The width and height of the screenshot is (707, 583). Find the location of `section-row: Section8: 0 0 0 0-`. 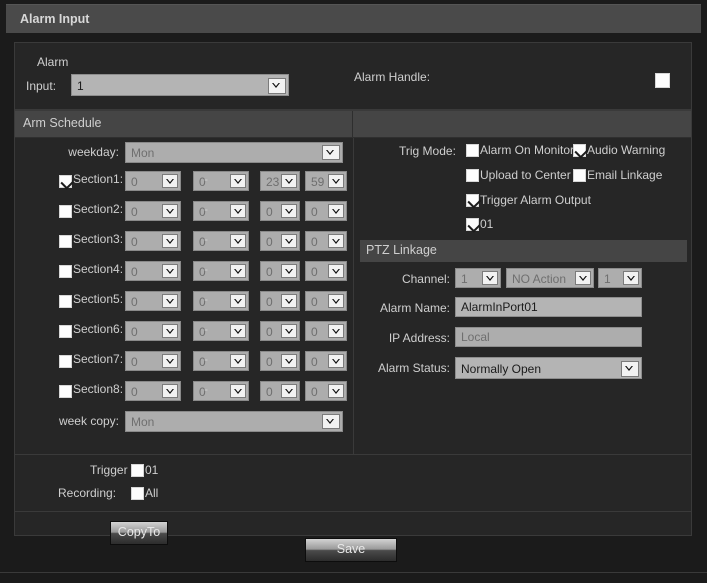

section-row: Section8: 0 0 0 0- is located at coordinates (183, 392).